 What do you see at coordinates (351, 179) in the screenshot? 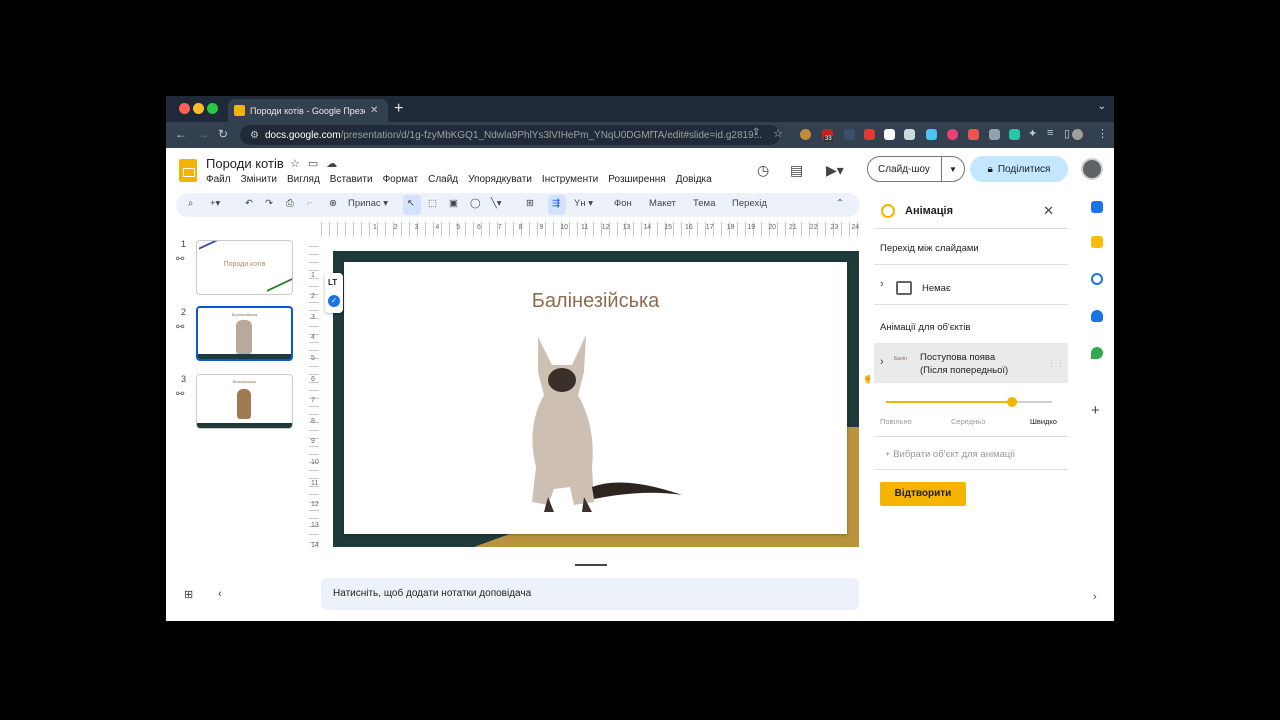
I see `menu-insert: Вставити` at bounding box center [351, 179].